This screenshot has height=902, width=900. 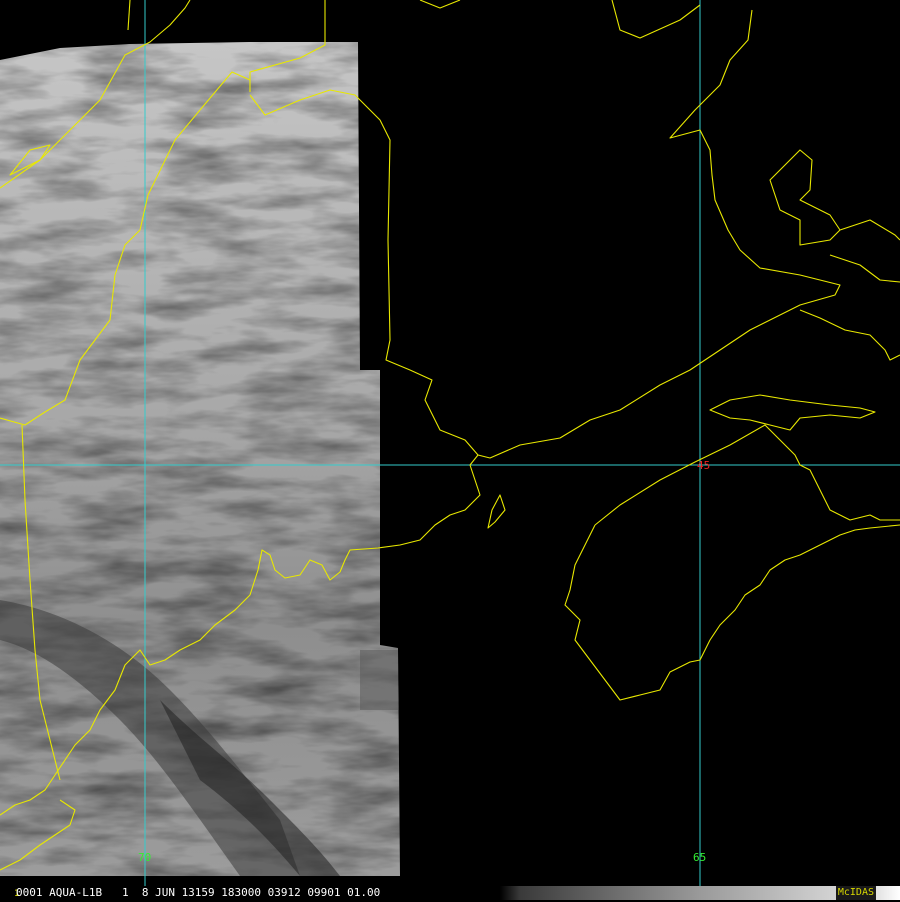 What do you see at coordinates (855, 893) in the screenshot?
I see `mcidas-brand-label: McIDAS` at bounding box center [855, 893].